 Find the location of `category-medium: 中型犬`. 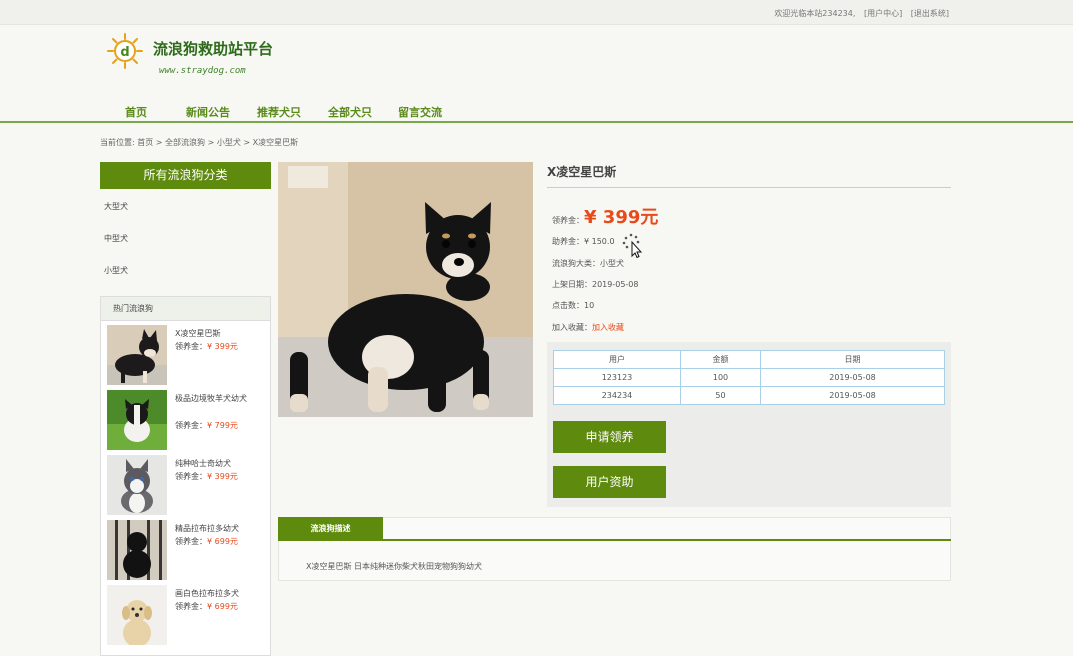

category-medium: 中型犬 is located at coordinates (116, 238).